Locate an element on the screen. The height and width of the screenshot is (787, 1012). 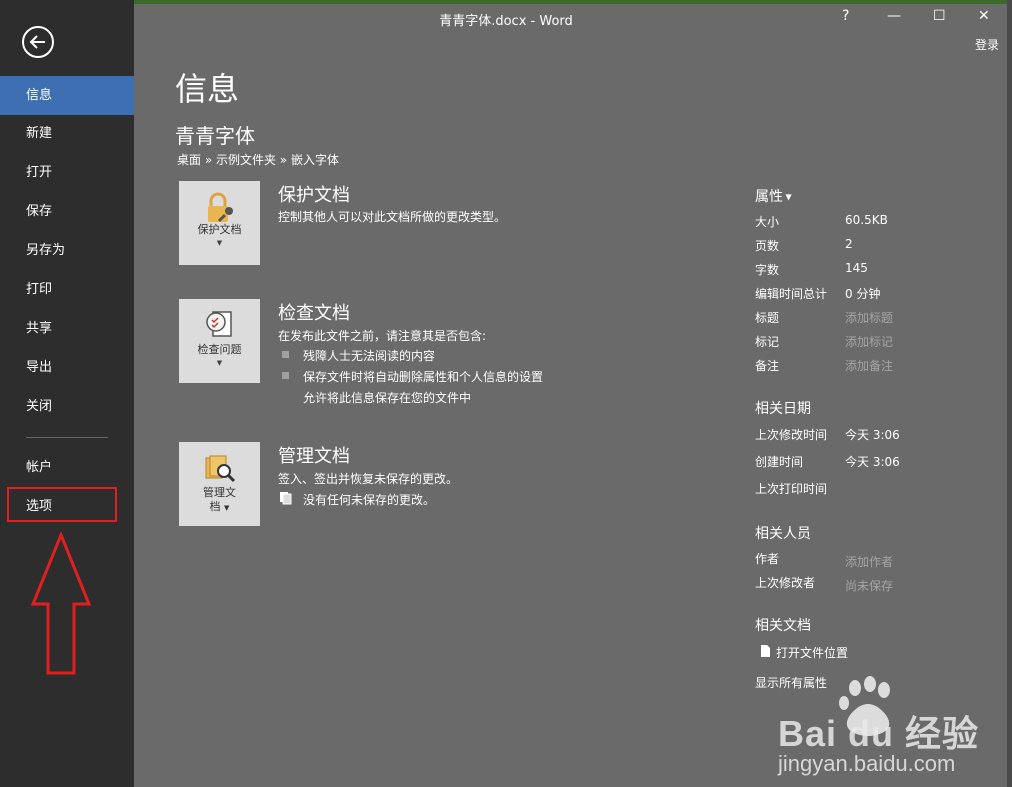
arrow-left-icon is located at coordinates (37, 42).